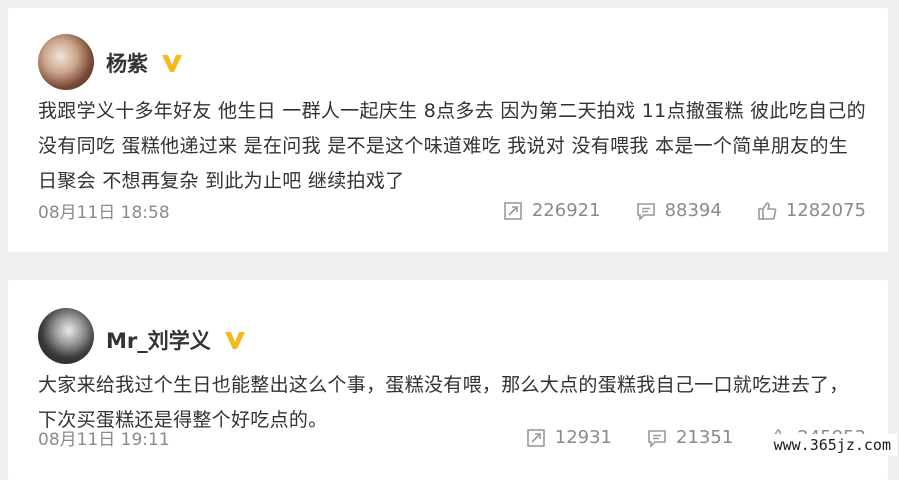  What do you see at coordinates (127, 63) in the screenshot?
I see `username: 杨紫` at bounding box center [127, 63].